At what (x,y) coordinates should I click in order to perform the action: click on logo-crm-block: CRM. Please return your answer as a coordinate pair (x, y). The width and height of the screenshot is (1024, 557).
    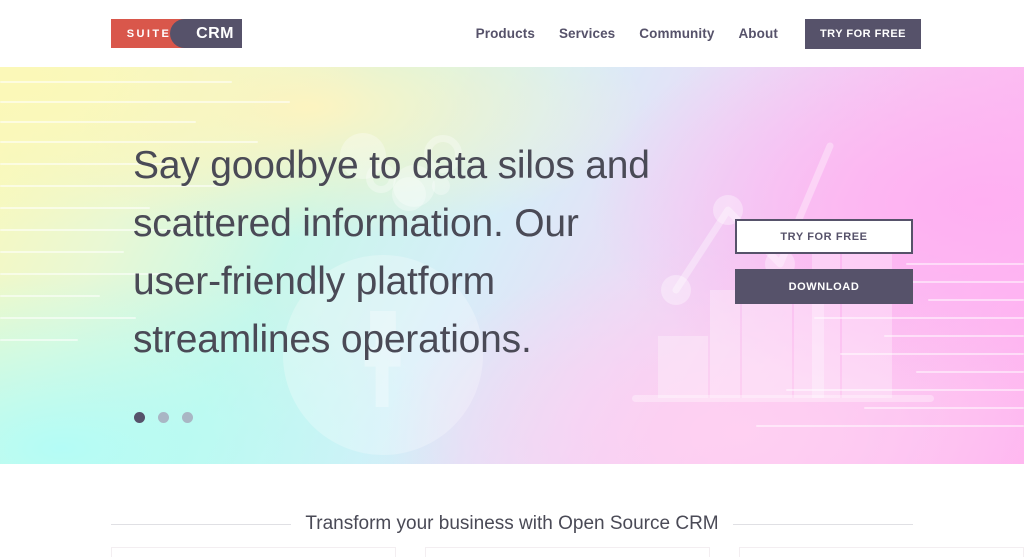
    Looking at the image, I should click on (206, 33).